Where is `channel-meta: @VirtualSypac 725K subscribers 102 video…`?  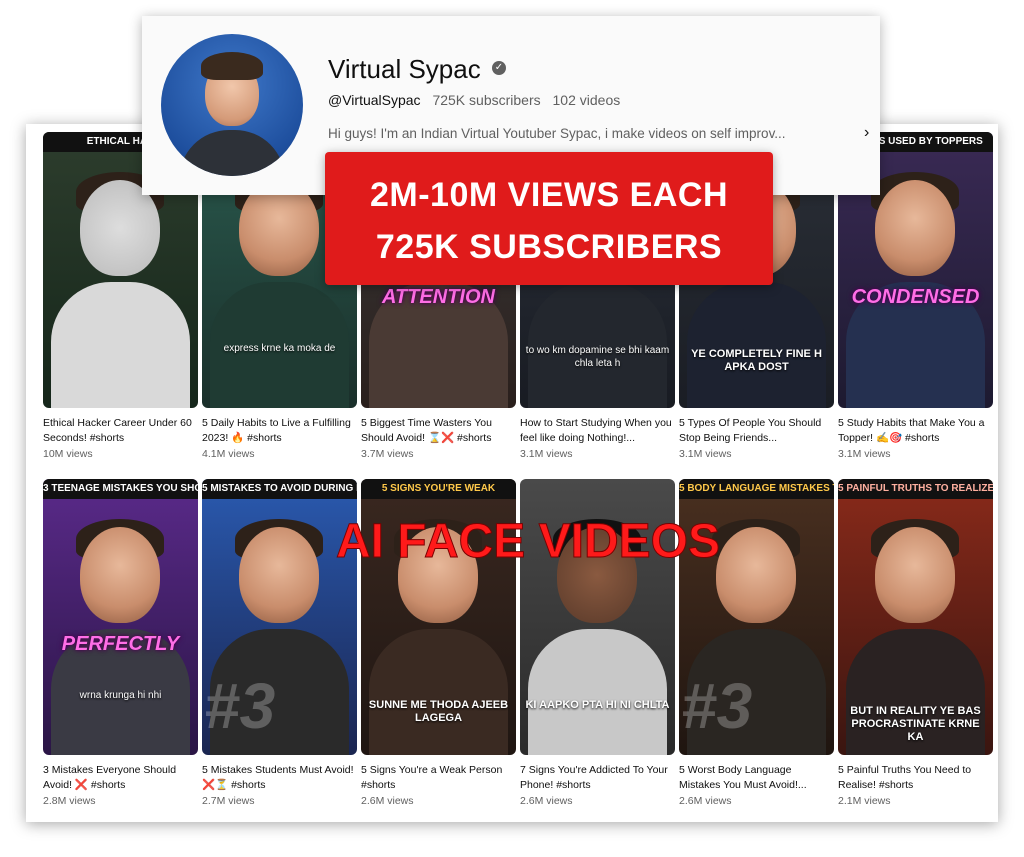 channel-meta: @VirtualSypac 725K subscribers 102 video… is located at coordinates (478, 100).